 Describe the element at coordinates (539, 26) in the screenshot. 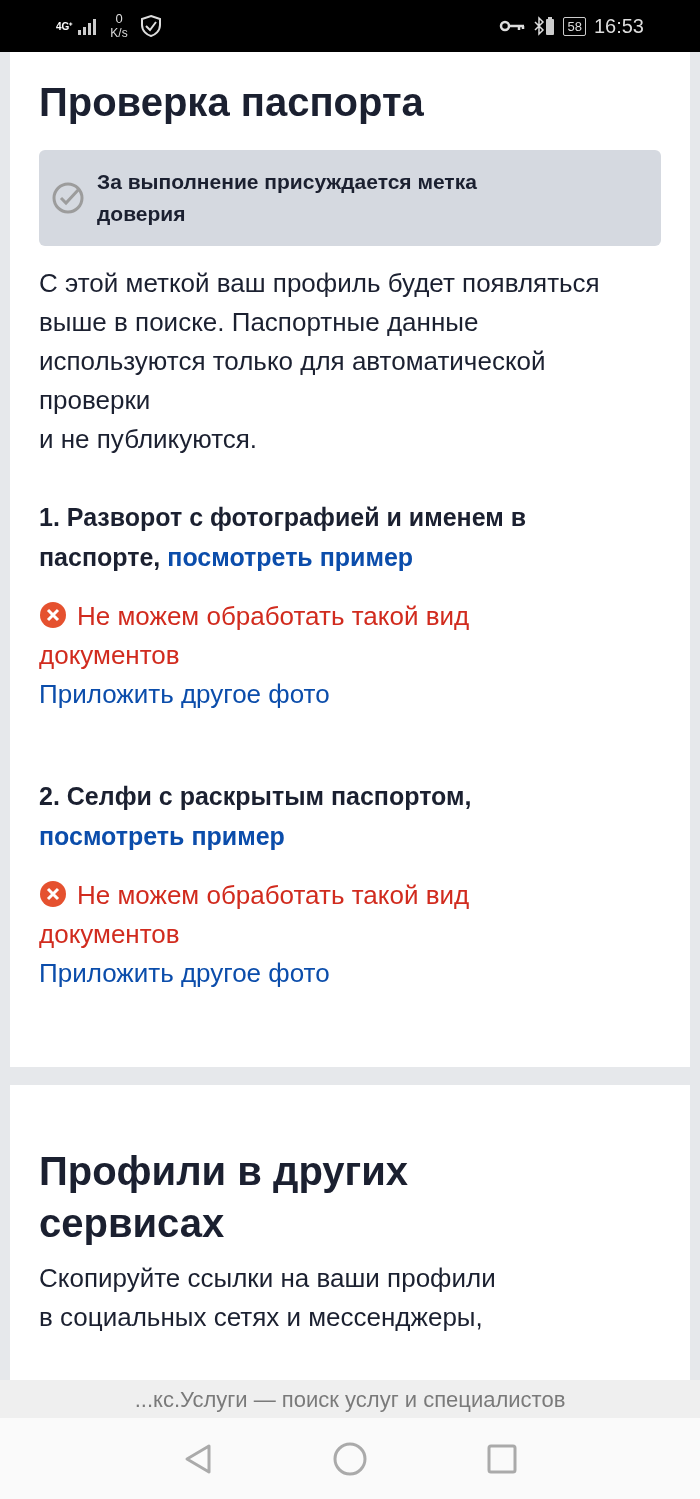

I see `bluetooth-icon` at that location.